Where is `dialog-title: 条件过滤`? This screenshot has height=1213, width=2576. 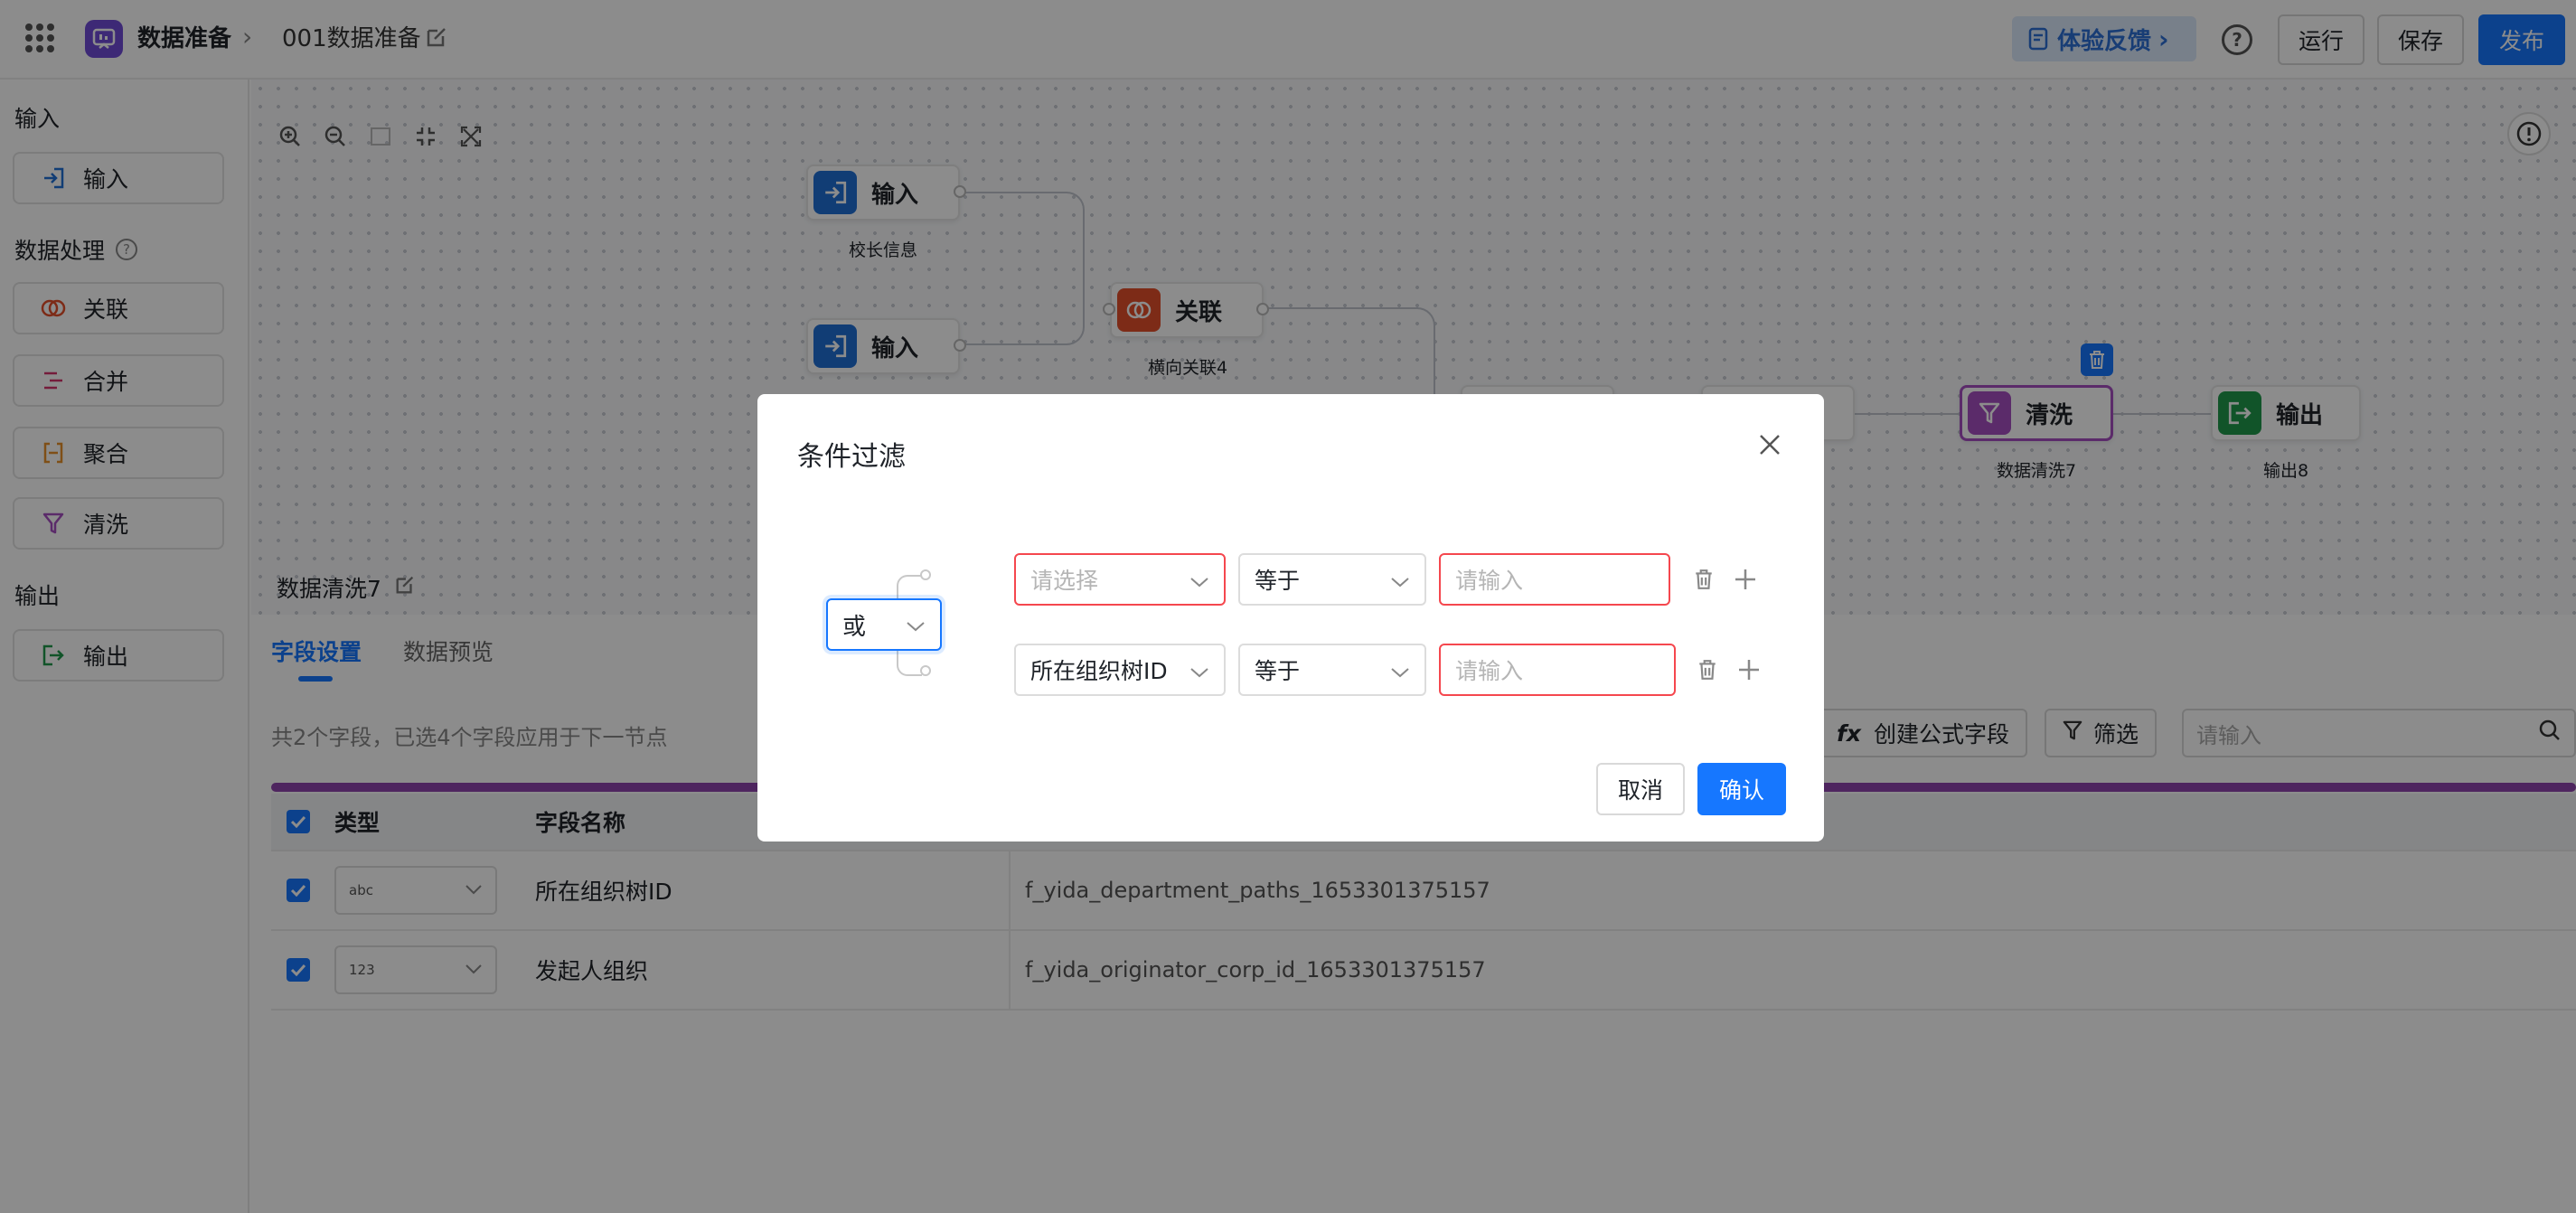 dialog-title: 条件过滤 is located at coordinates (851, 457).